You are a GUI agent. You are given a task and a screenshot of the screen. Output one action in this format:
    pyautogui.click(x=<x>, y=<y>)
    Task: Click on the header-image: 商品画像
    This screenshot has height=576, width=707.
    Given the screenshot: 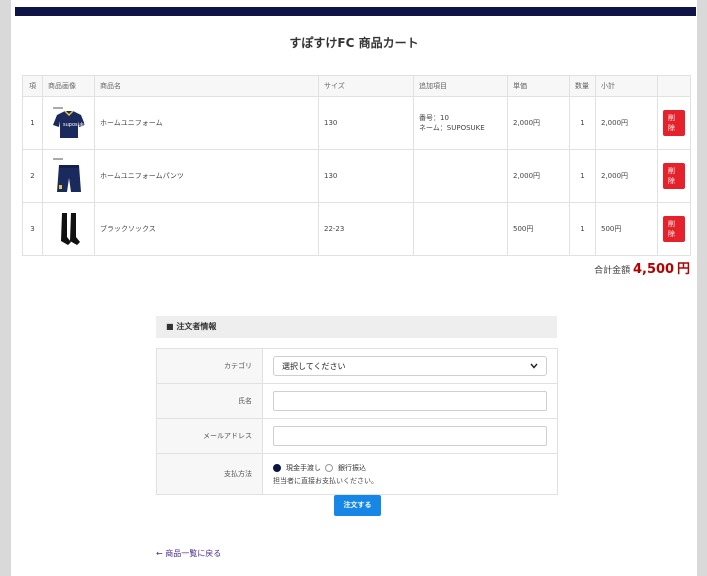 What is the action you would take?
    pyautogui.click(x=68, y=86)
    